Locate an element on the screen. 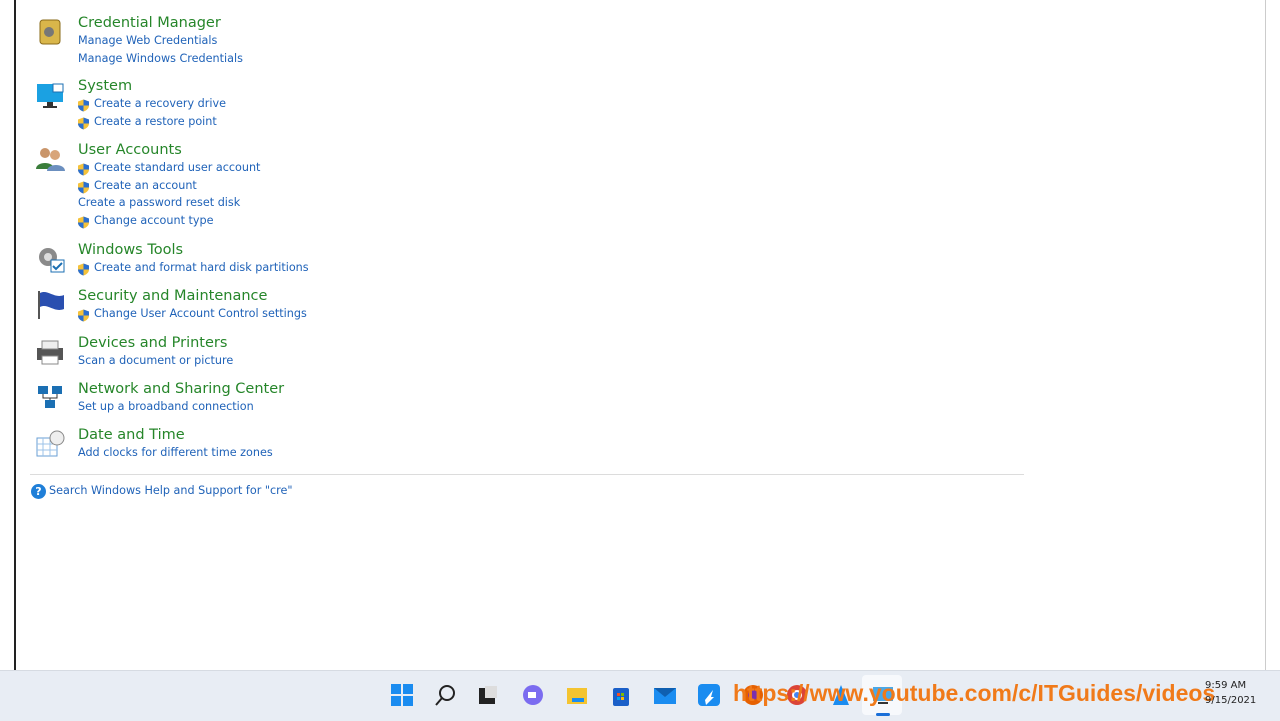 The width and height of the screenshot is (1280, 721). calendar-clock-icon is located at coordinates (50, 443).